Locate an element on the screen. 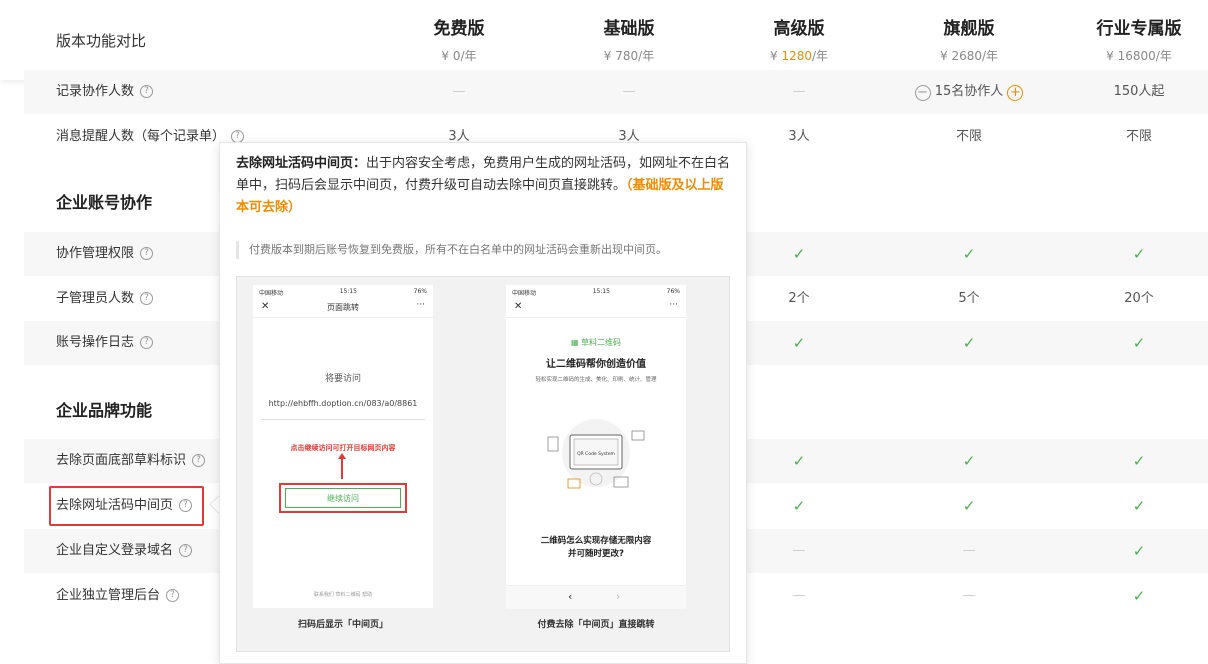 This screenshot has width=1208, height=664. target-url: http://ehbffh.doption.cn/083/a0/8861 is located at coordinates (343, 403).